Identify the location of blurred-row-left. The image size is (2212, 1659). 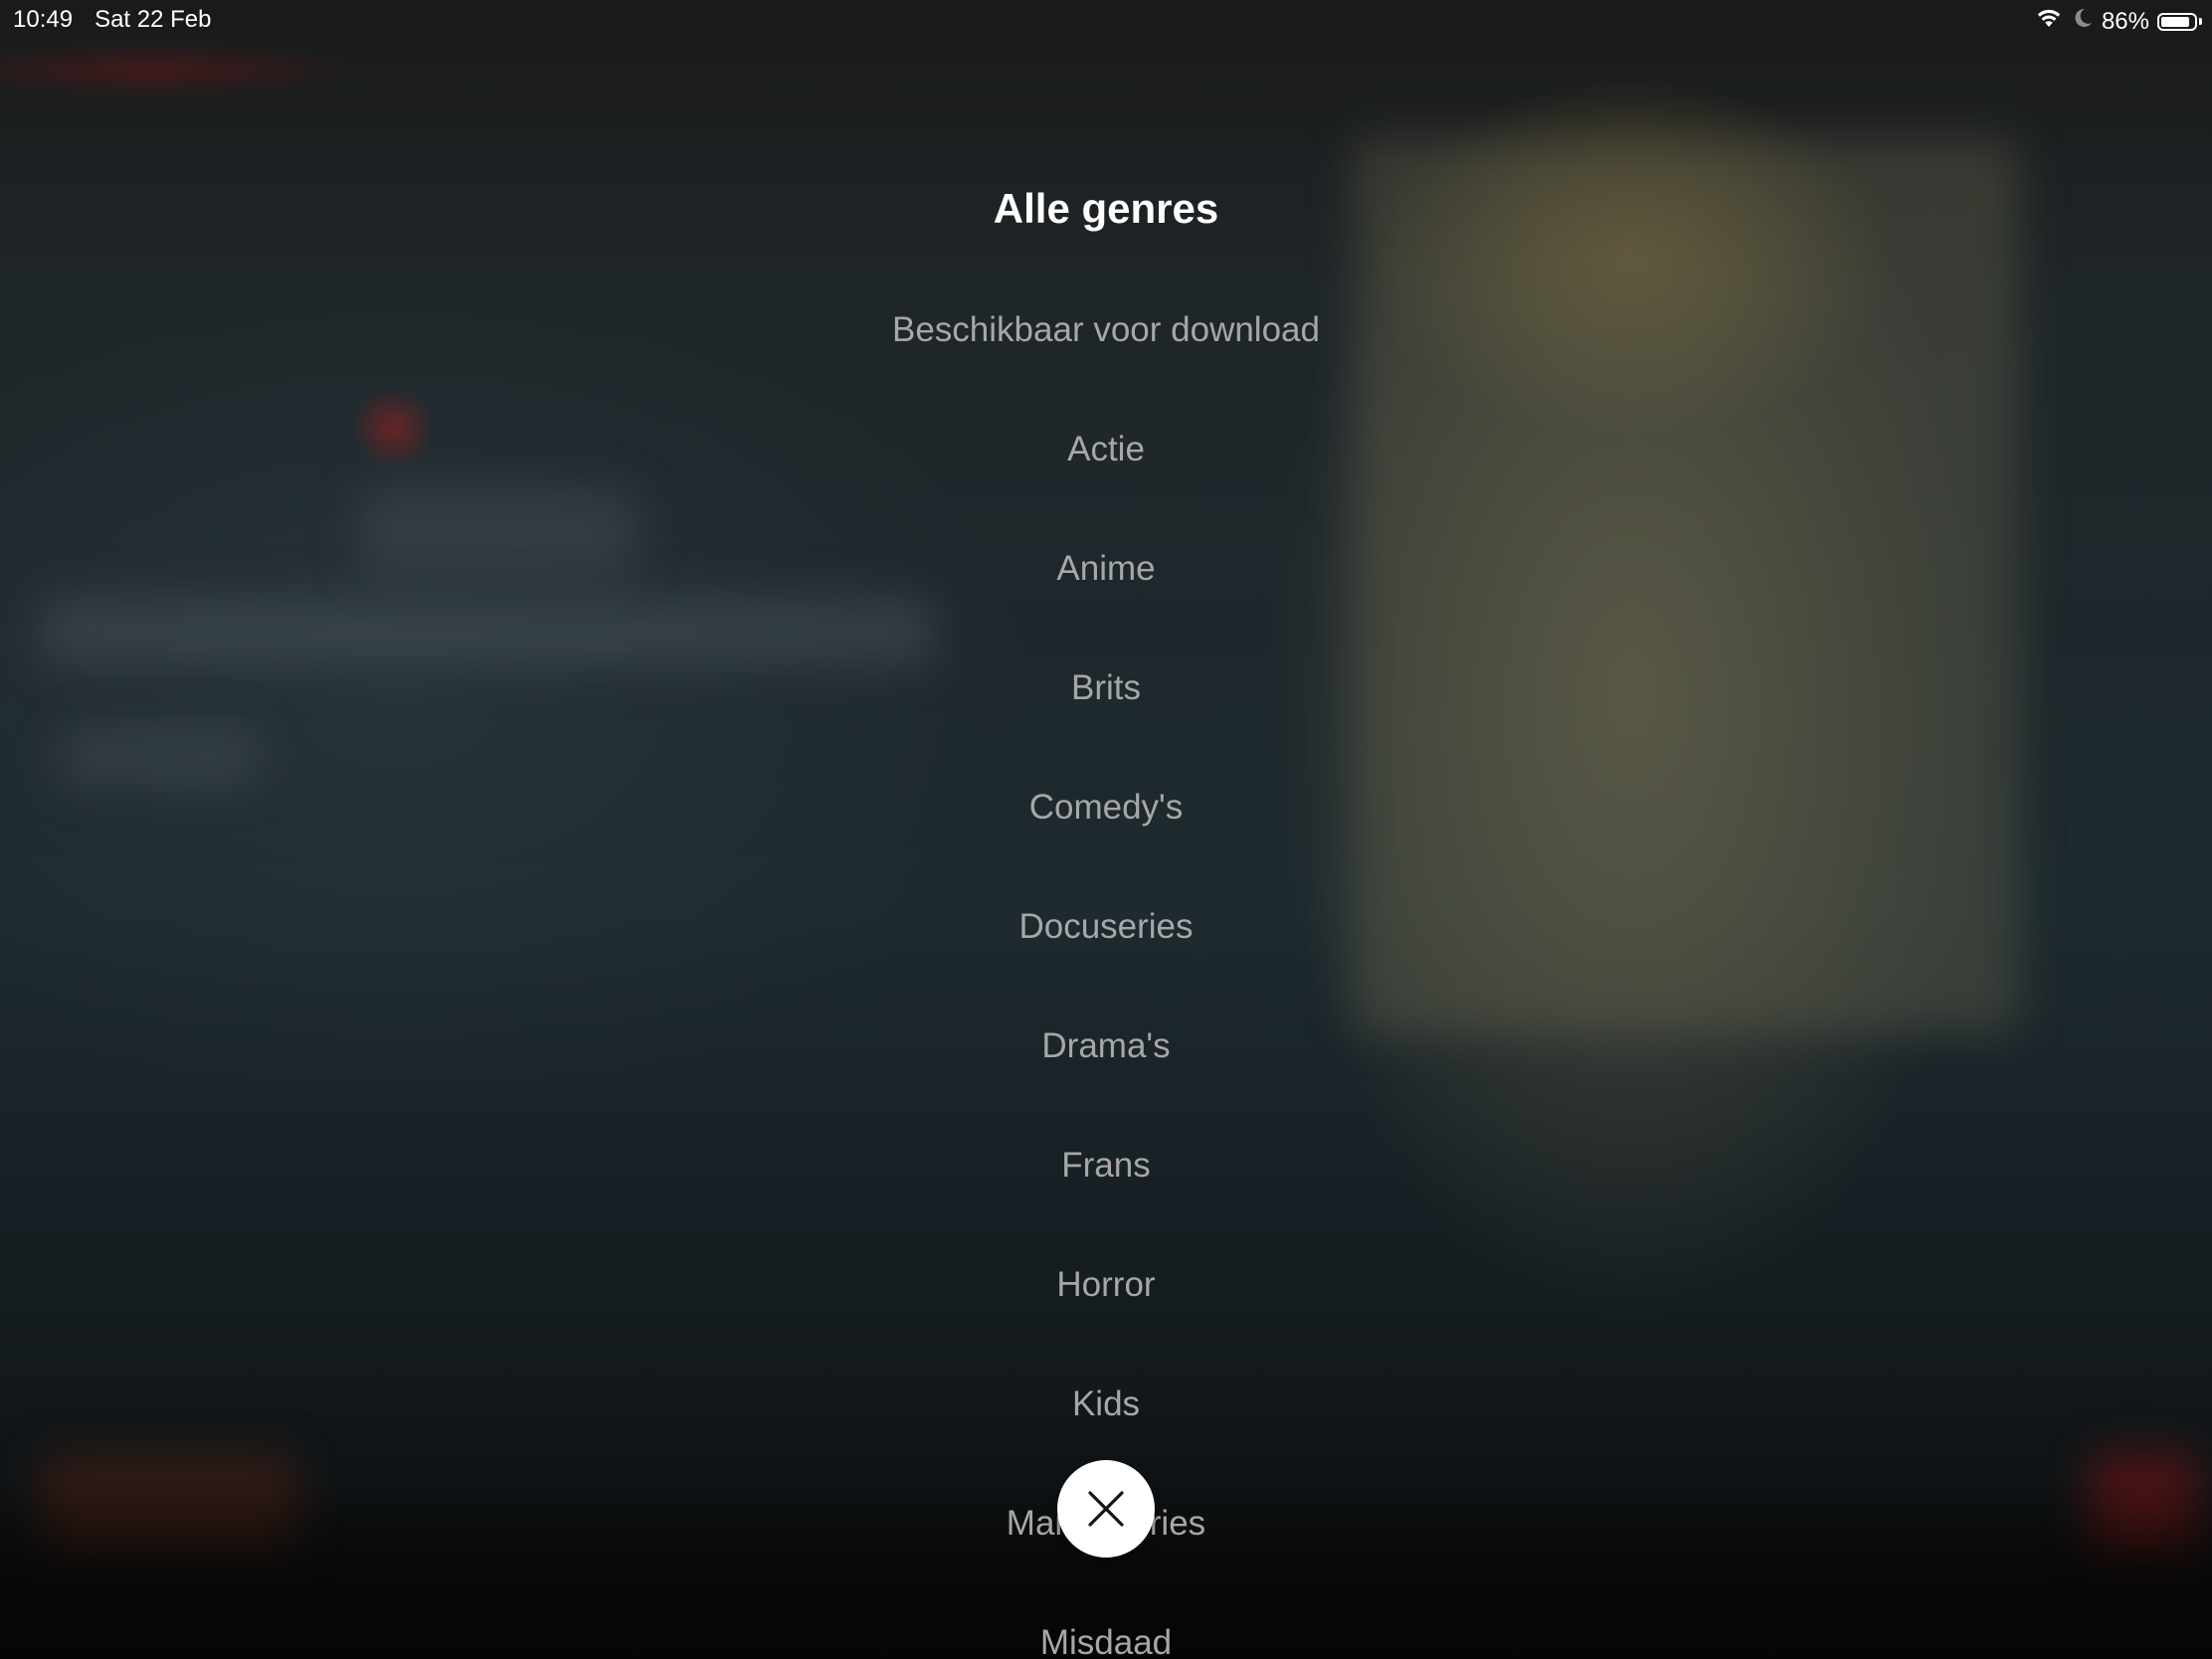
(487, 631).